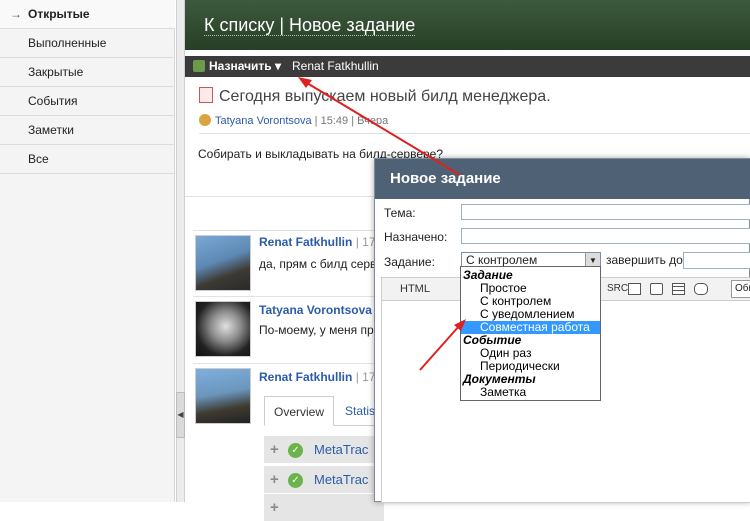 The image size is (750, 522). Describe the element at coordinates (415, 289) in the screenshot. I see `html-button: HTML` at that location.